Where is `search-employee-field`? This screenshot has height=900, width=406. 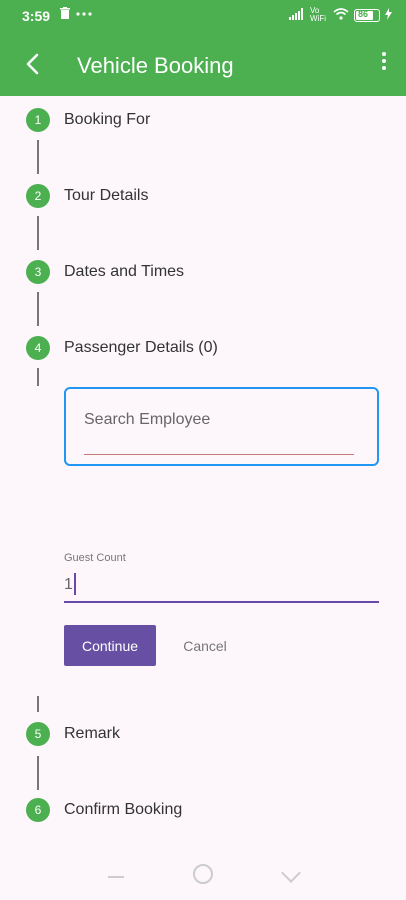 search-employee-field is located at coordinates (221, 426).